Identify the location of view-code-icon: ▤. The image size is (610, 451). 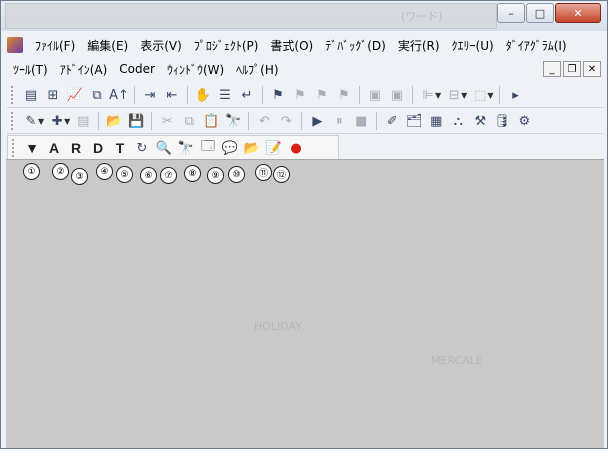
(31, 95).